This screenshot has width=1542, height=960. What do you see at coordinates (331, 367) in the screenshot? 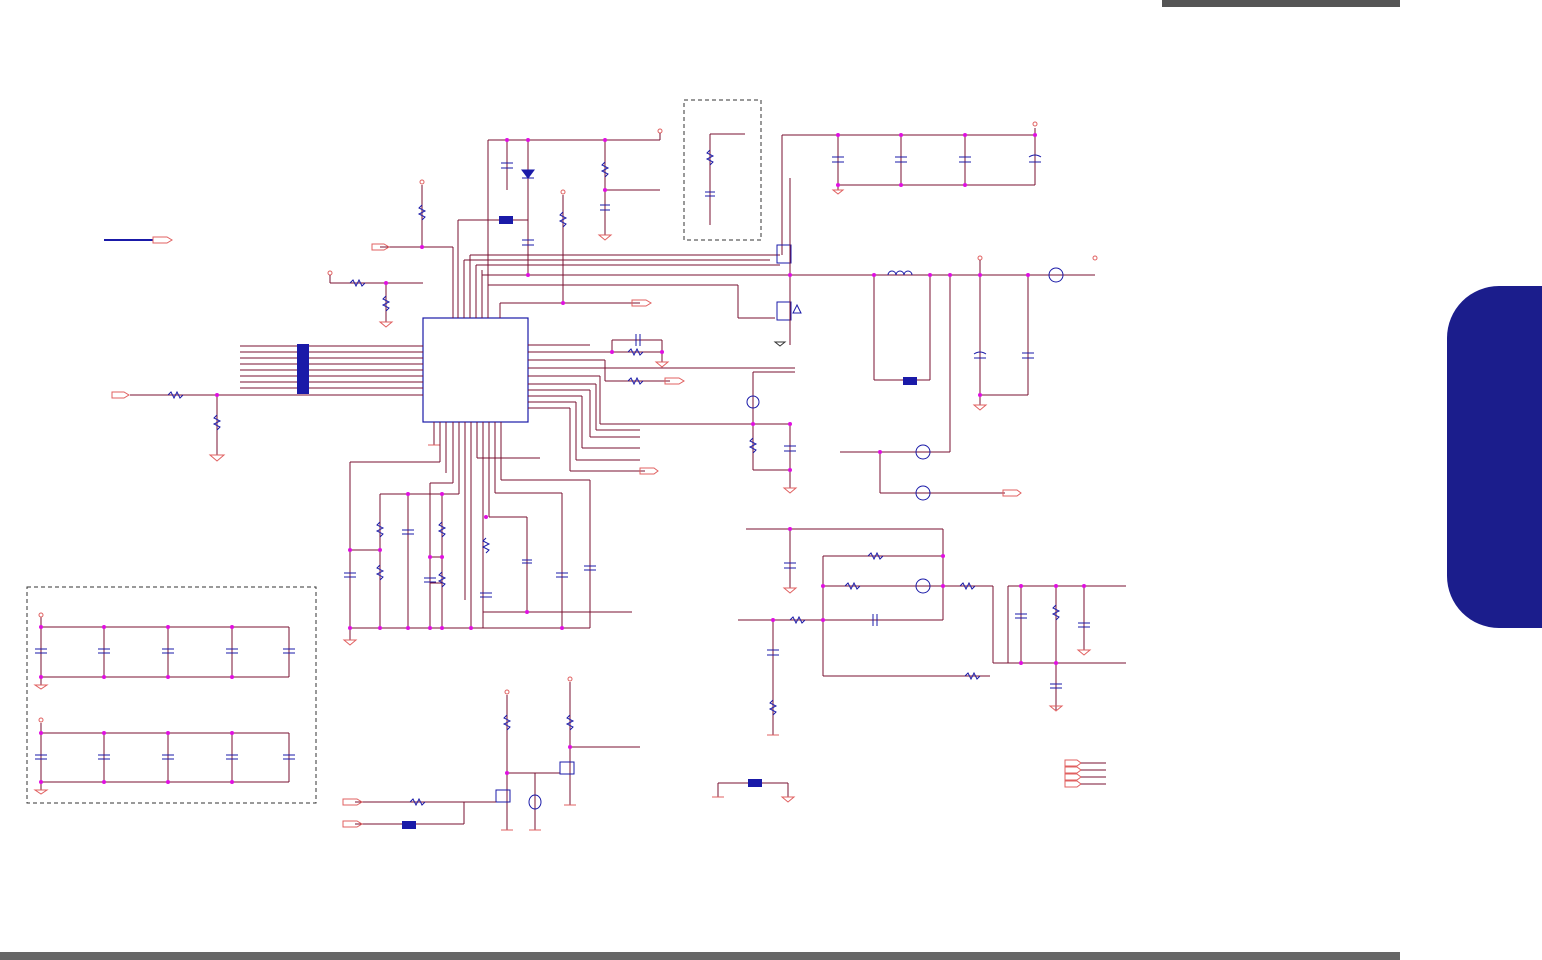
I see `left-signal-bus` at bounding box center [331, 367].